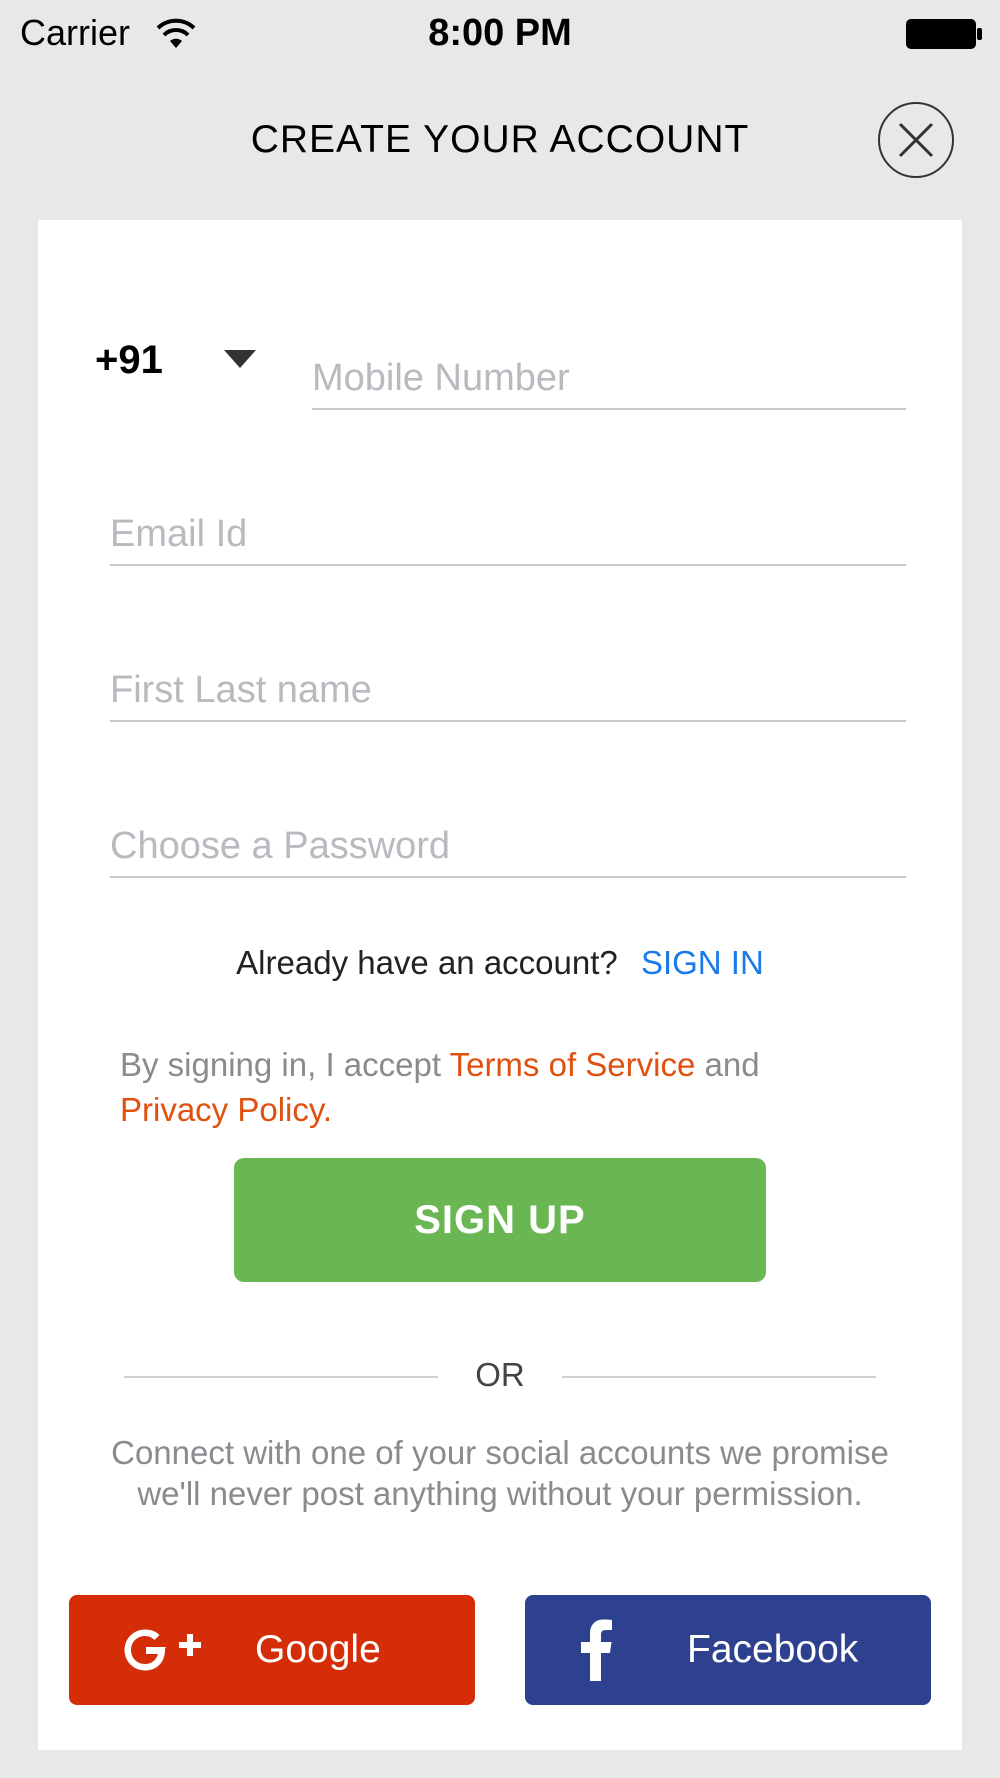 The width and height of the screenshot is (1000, 1778). Describe the element at coordinates (596, 1650) in the screenshot. I see `facebook-icon` at that location.